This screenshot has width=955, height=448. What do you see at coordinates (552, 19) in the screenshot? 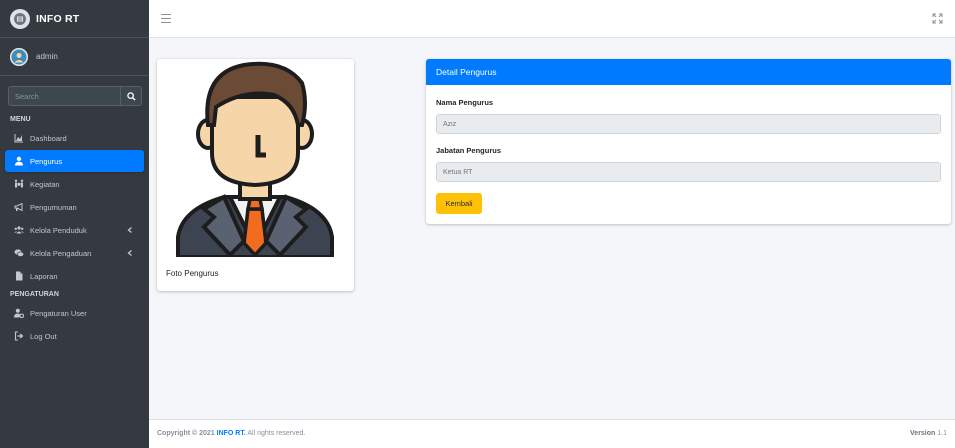
I see `top-navbar` at bounding box center [552, 19].